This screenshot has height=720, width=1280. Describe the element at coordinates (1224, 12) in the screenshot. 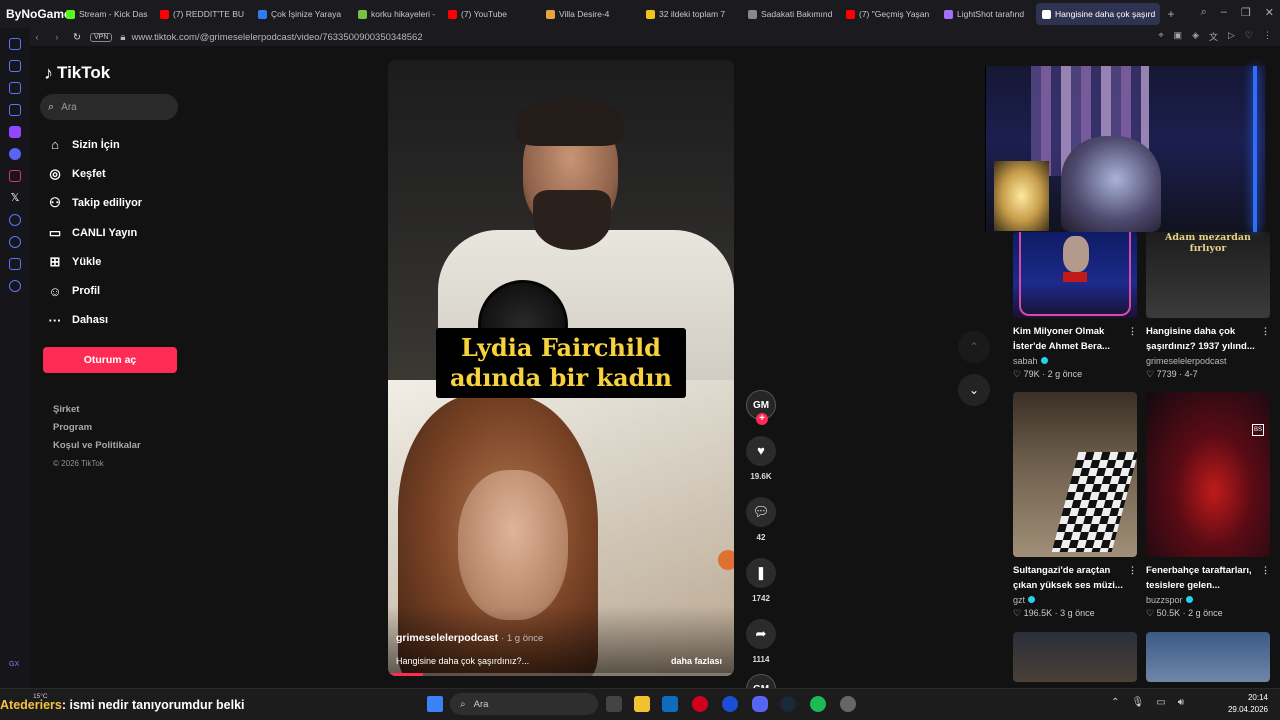

I see `minimize-icon: –` at that location.